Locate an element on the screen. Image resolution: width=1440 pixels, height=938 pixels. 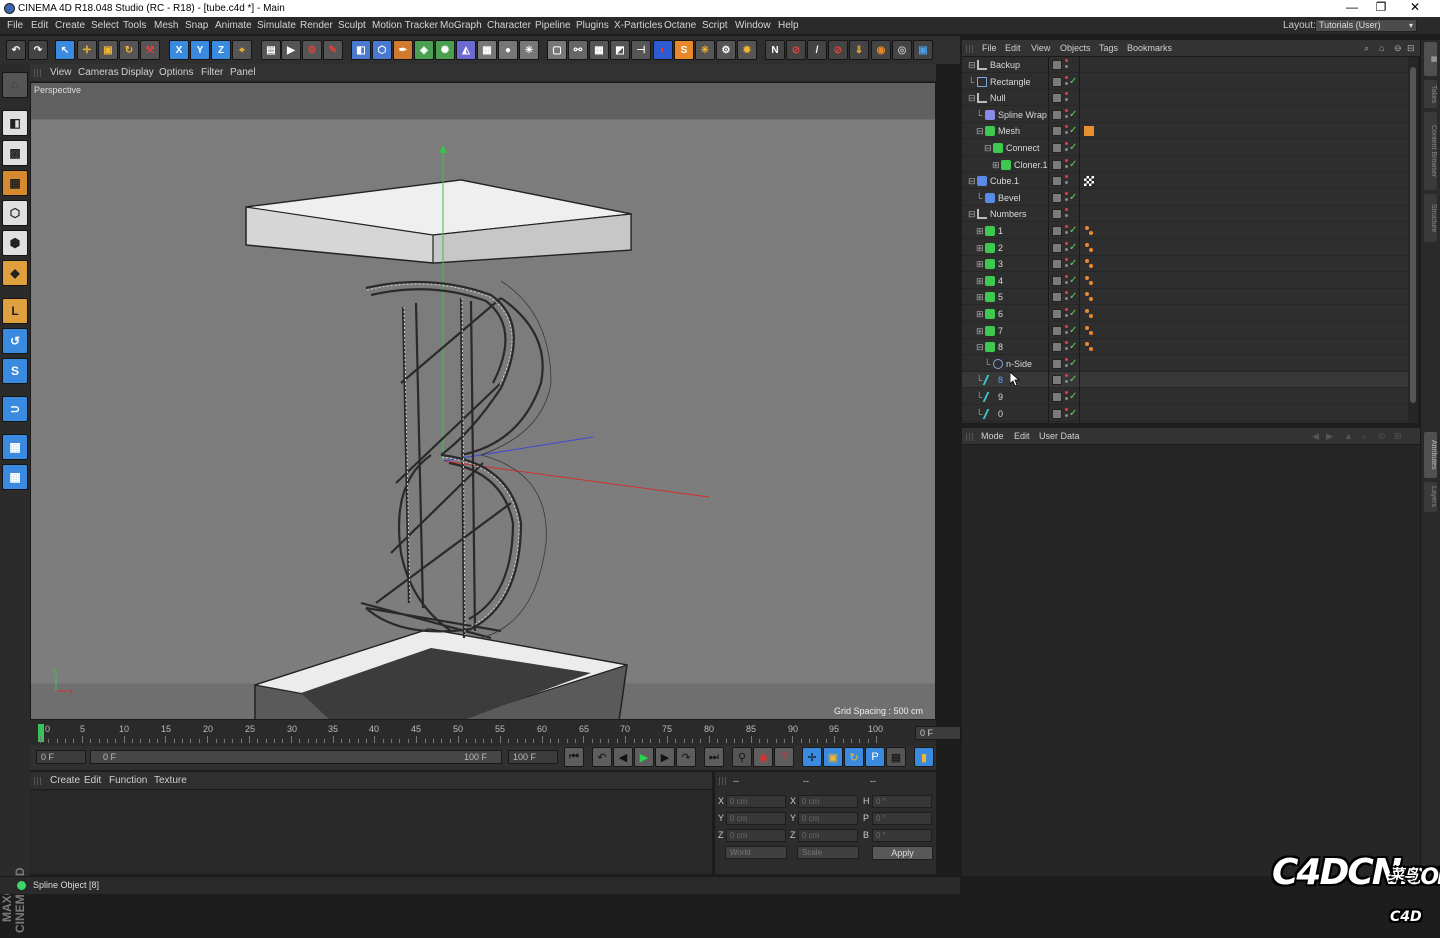
menu-simulate: Simulate is located at coordinates (276, 26).